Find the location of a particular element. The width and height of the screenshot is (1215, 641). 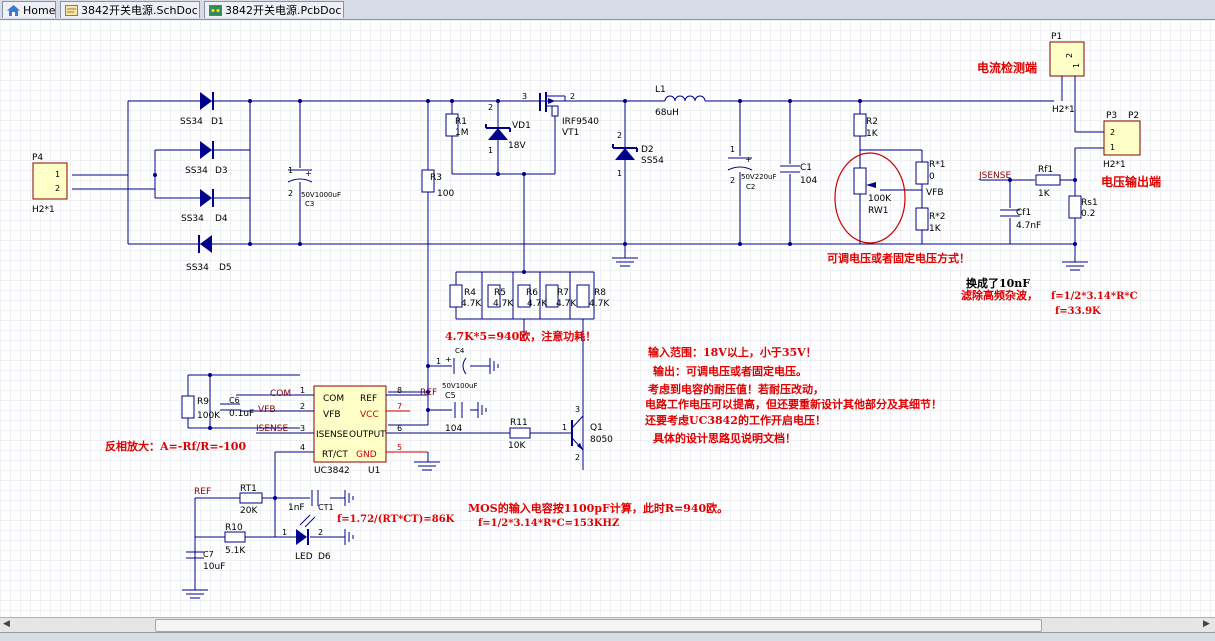

svg-text: 20K is located at coordinates (249, 511).